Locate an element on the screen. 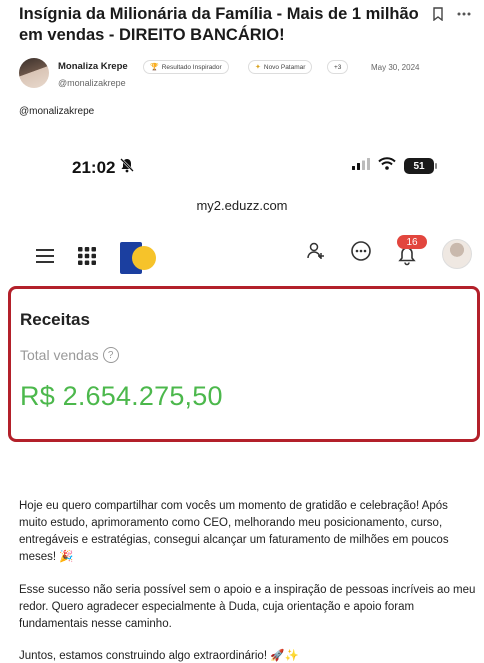  app-nav-bar: 16 is located at coordinates (242, 255).